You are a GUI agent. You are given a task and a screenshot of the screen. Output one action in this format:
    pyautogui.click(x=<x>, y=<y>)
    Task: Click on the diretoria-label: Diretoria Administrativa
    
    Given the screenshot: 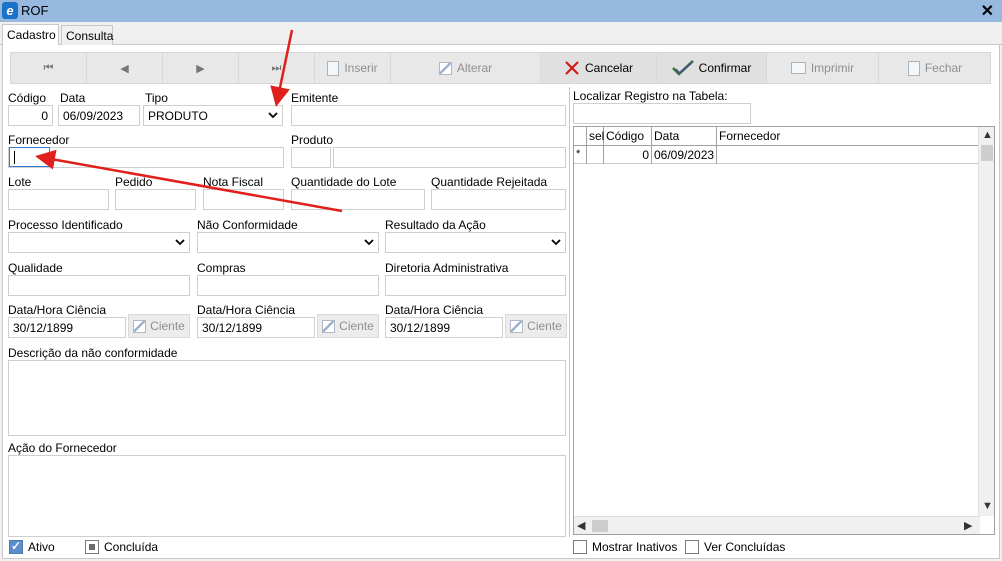 What is the action you would take?
    pyautogui.click(x=447, y=268)
    